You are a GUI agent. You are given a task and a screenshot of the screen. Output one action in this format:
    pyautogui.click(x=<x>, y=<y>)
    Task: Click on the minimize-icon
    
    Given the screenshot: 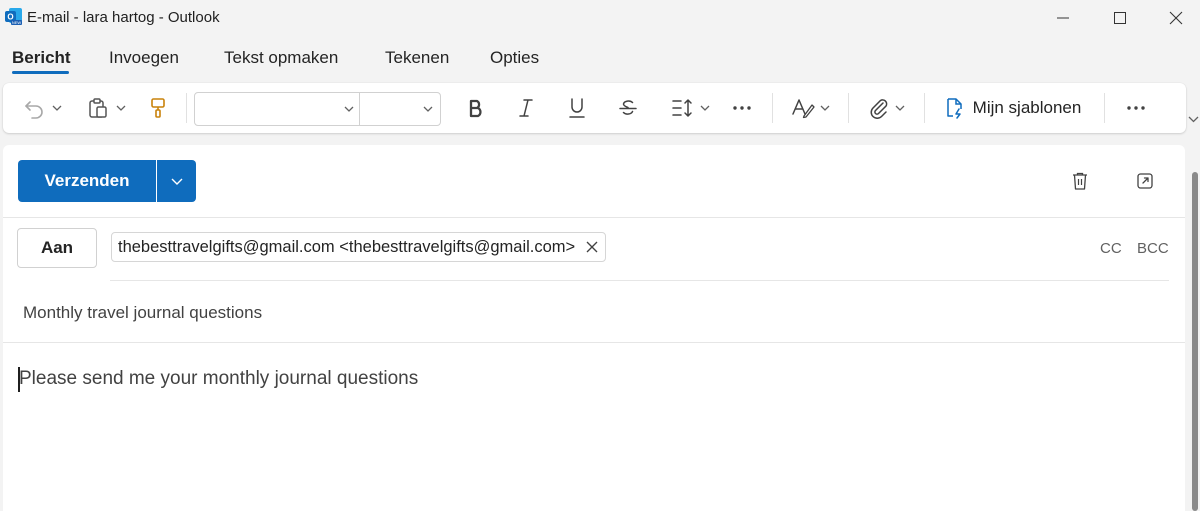 What is the action you would take?
    pyautogui.click(x=1063, y=18)
    